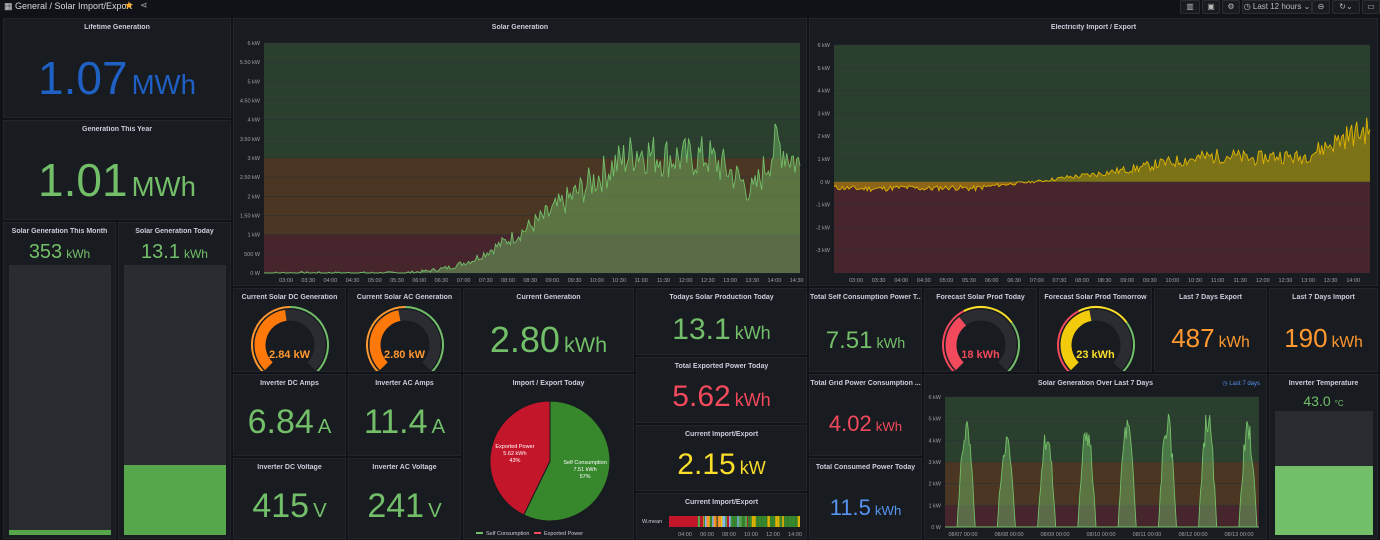  I want to click on add-panel-icon: ▥, so click(1190, 7).